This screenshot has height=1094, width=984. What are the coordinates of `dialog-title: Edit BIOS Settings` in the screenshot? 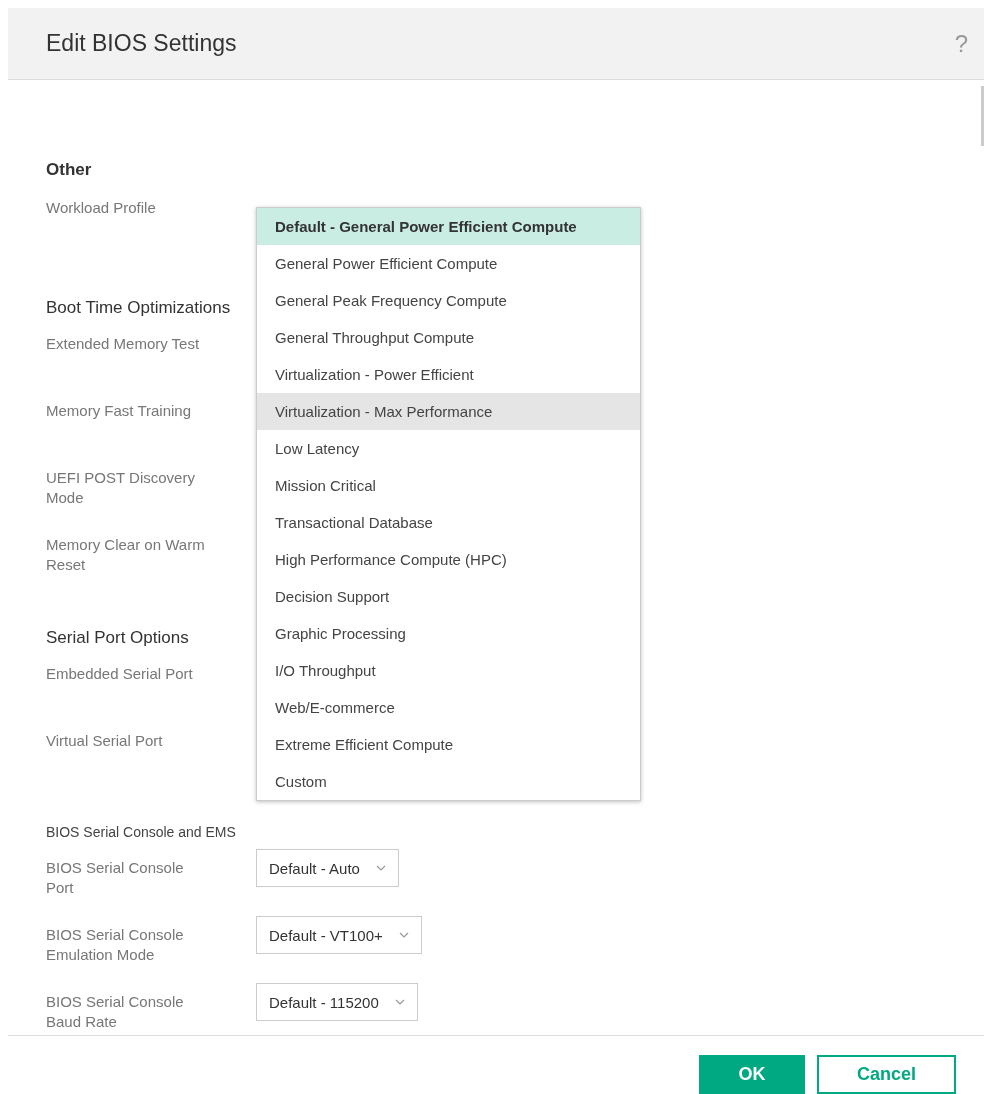 It's located at (141, 43).